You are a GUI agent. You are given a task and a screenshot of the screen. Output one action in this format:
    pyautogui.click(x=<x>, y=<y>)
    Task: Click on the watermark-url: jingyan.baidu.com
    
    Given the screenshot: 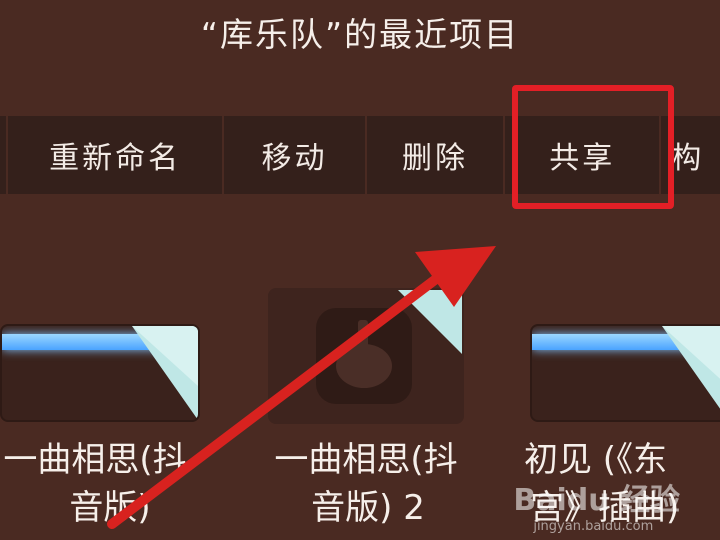 What is the action you would take?
    pyautogui.click(x=593, y=526)
    